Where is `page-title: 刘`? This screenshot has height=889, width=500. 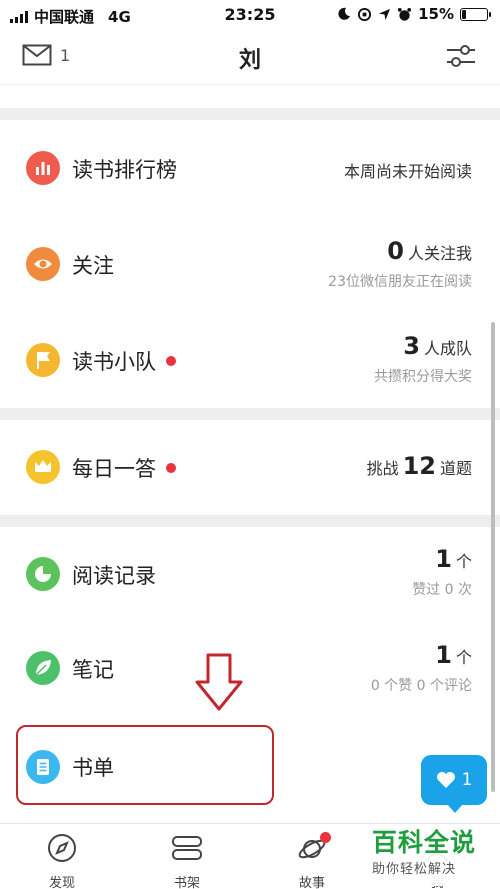 page-title: 刘 is located at coordinates (249, 60).